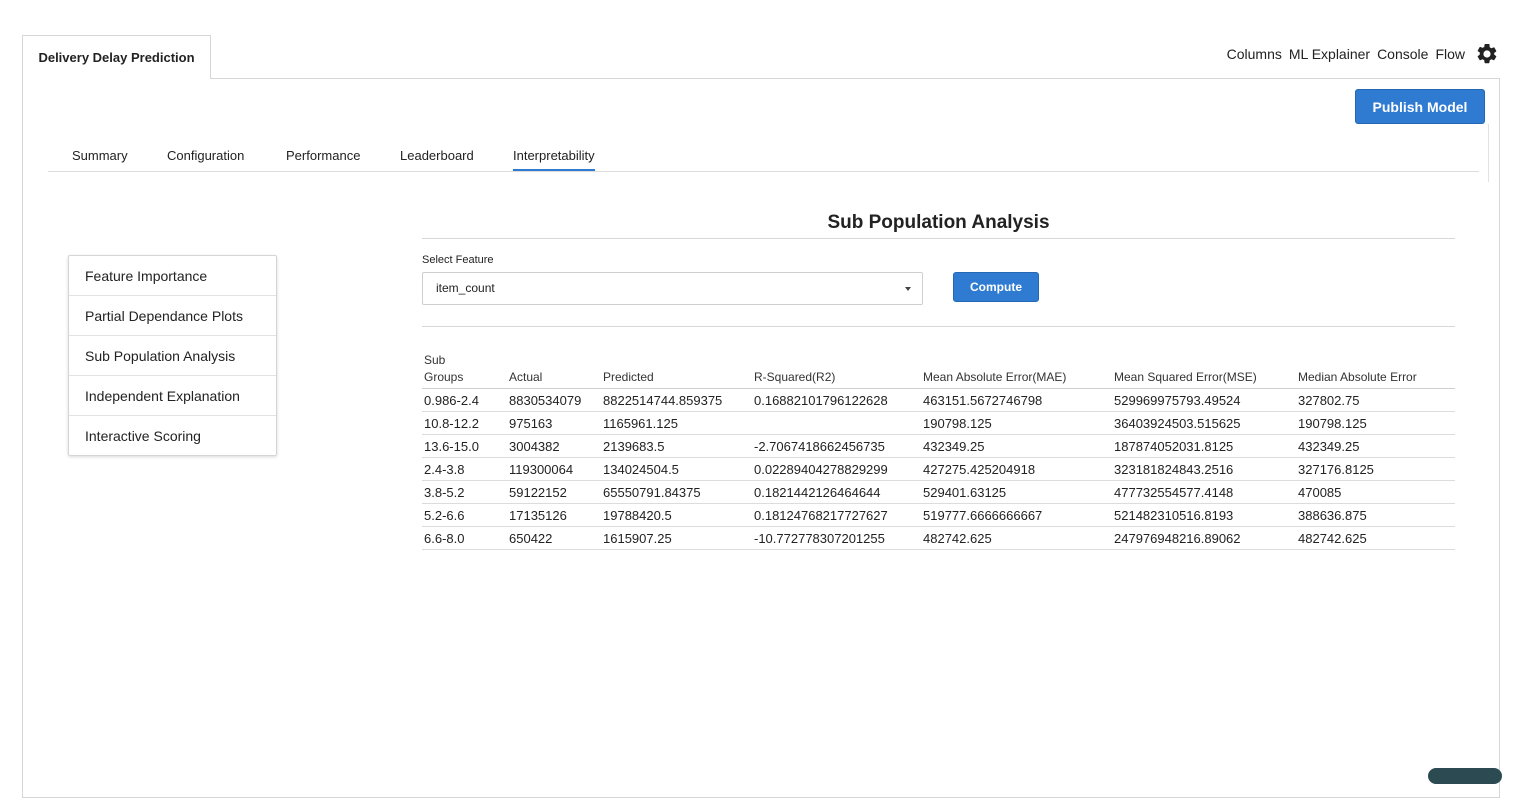 This screenshot has height=798, width=1513. I want to click on table-cell, so click(836, 423).